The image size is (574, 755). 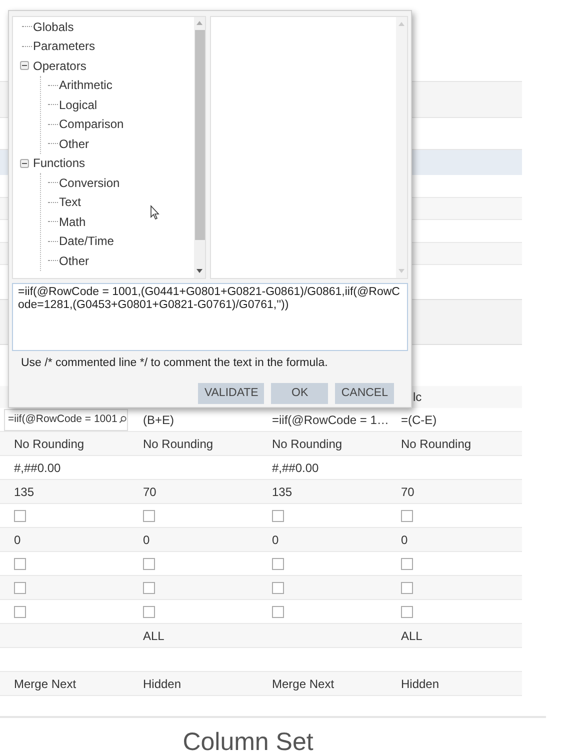 I want to click on formula-field: =iif(@RowCode = 1001,(G0441+G0801+G0821-G0861)/G0861,iif(@RowCode=1281,(G0453+G0801+G0821-G0761)/G0761,'')), so click(x=210, y=316).